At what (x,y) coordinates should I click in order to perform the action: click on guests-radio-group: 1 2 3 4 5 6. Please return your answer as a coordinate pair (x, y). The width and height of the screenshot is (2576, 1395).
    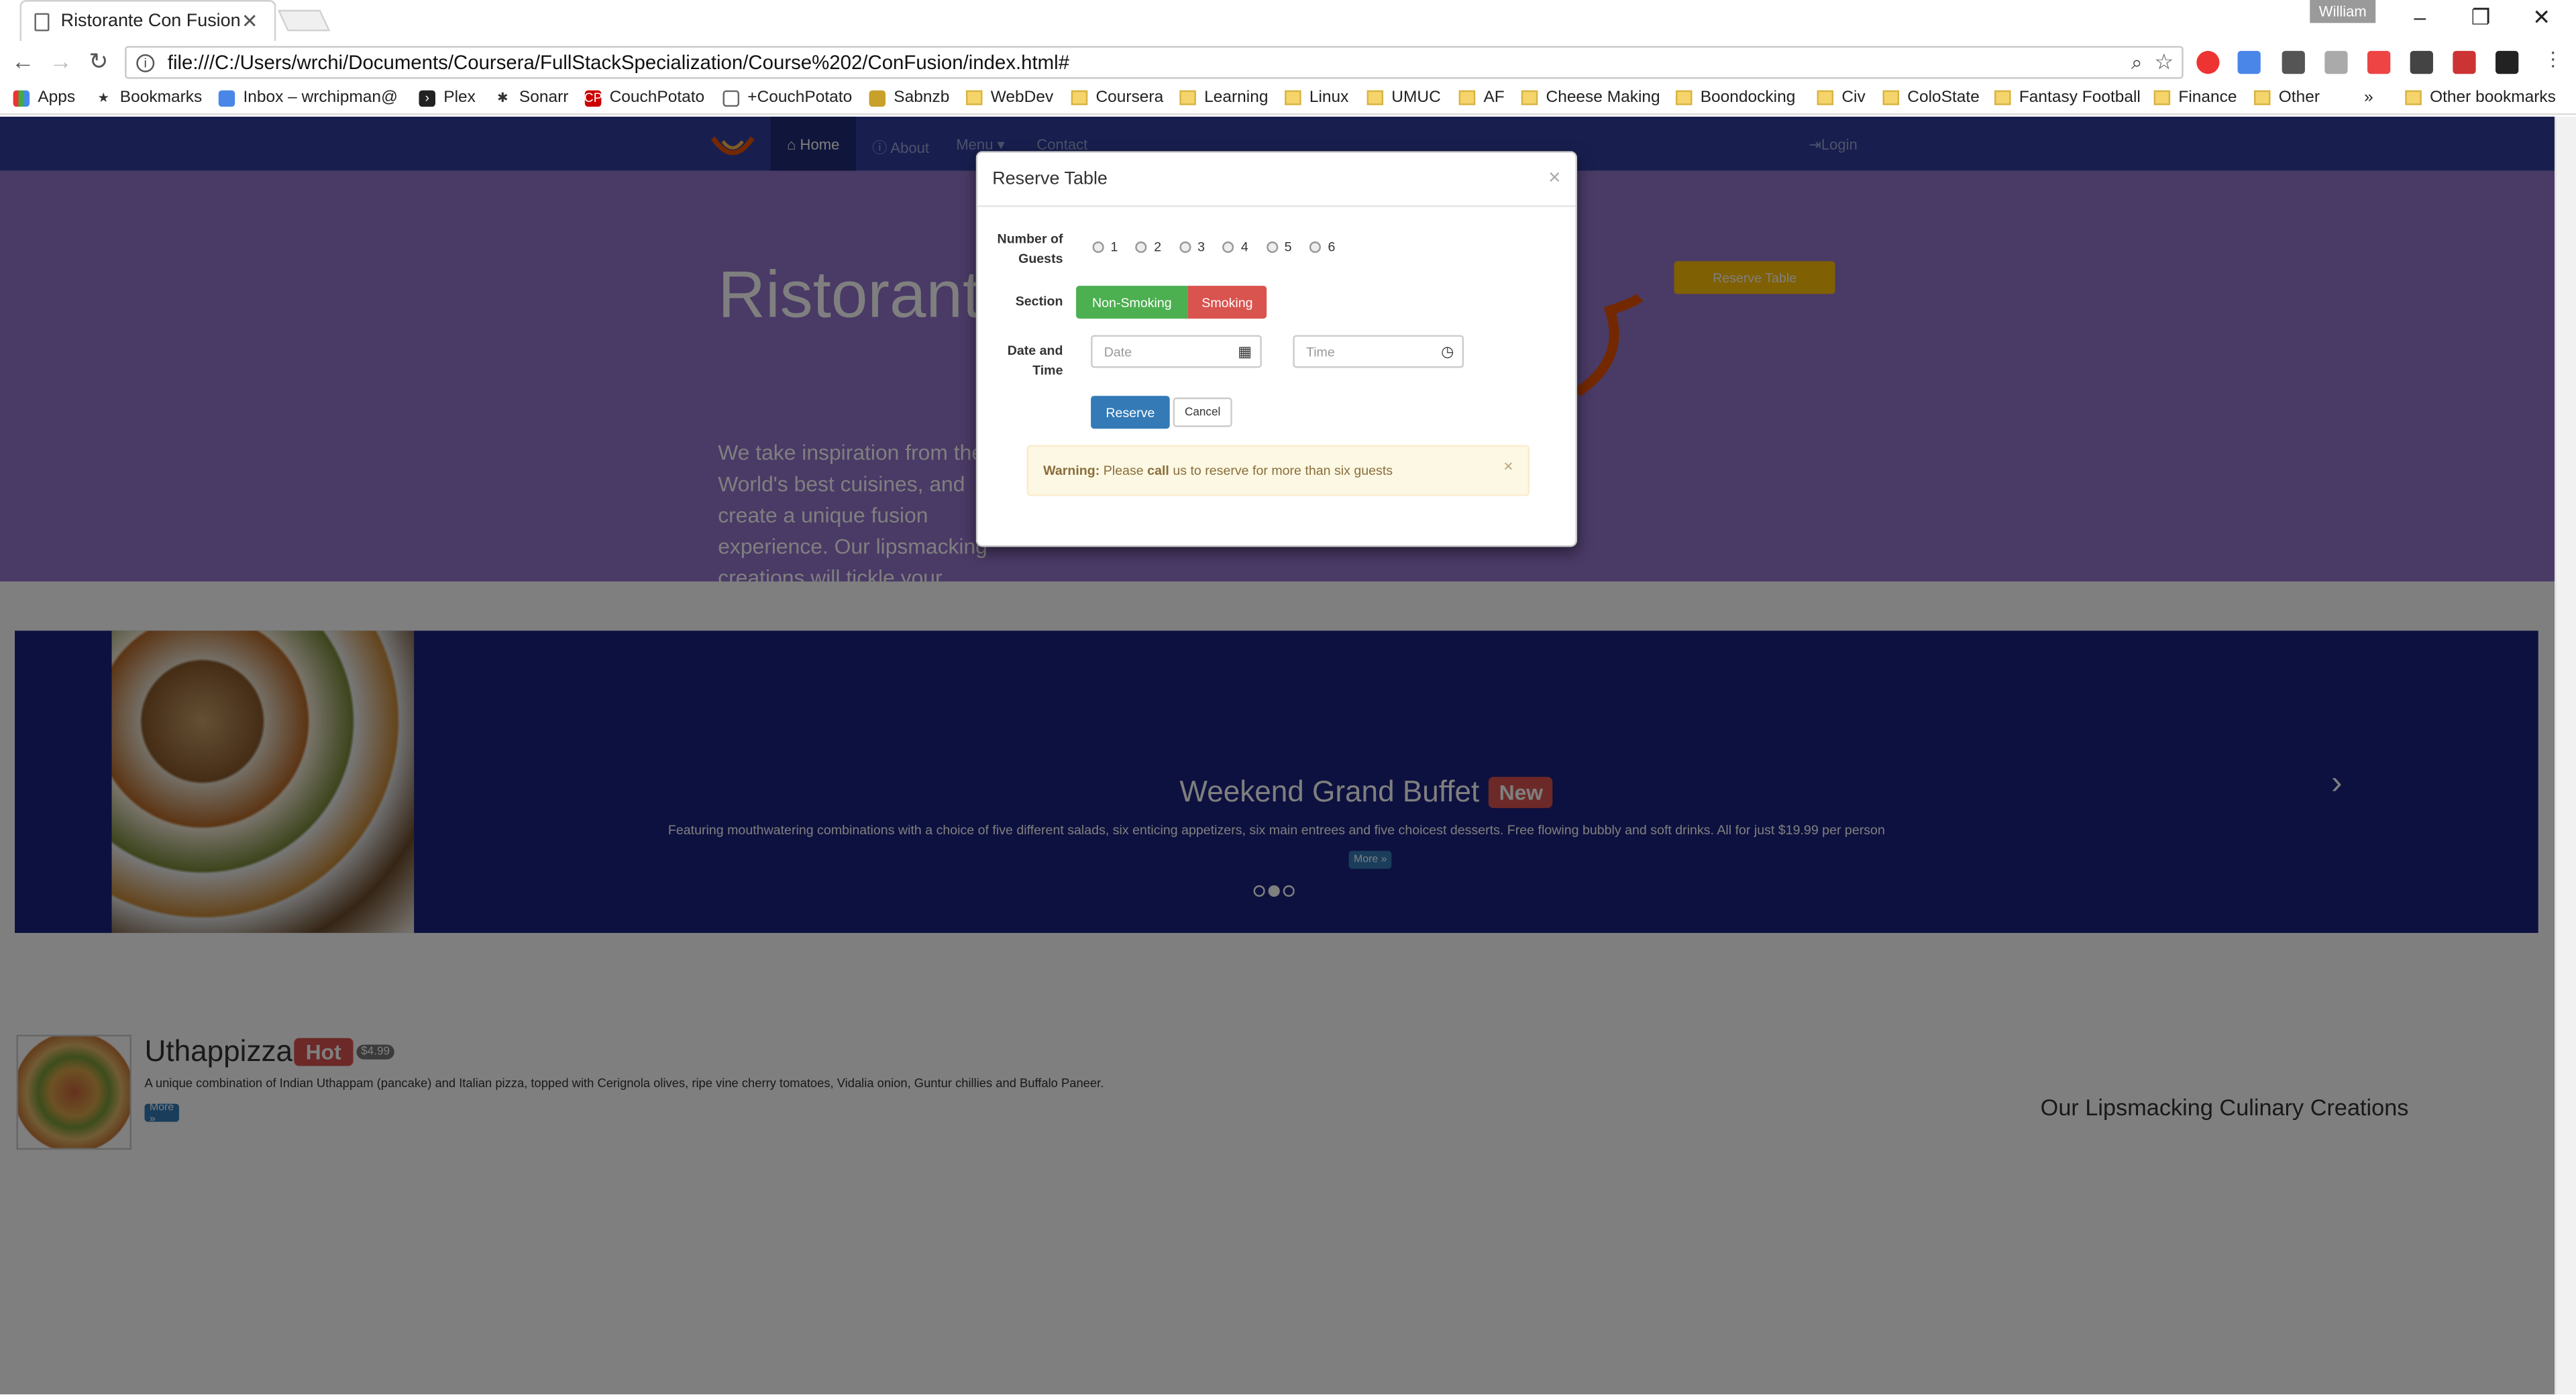
    Looking at the image, I should click on (1223, 247).